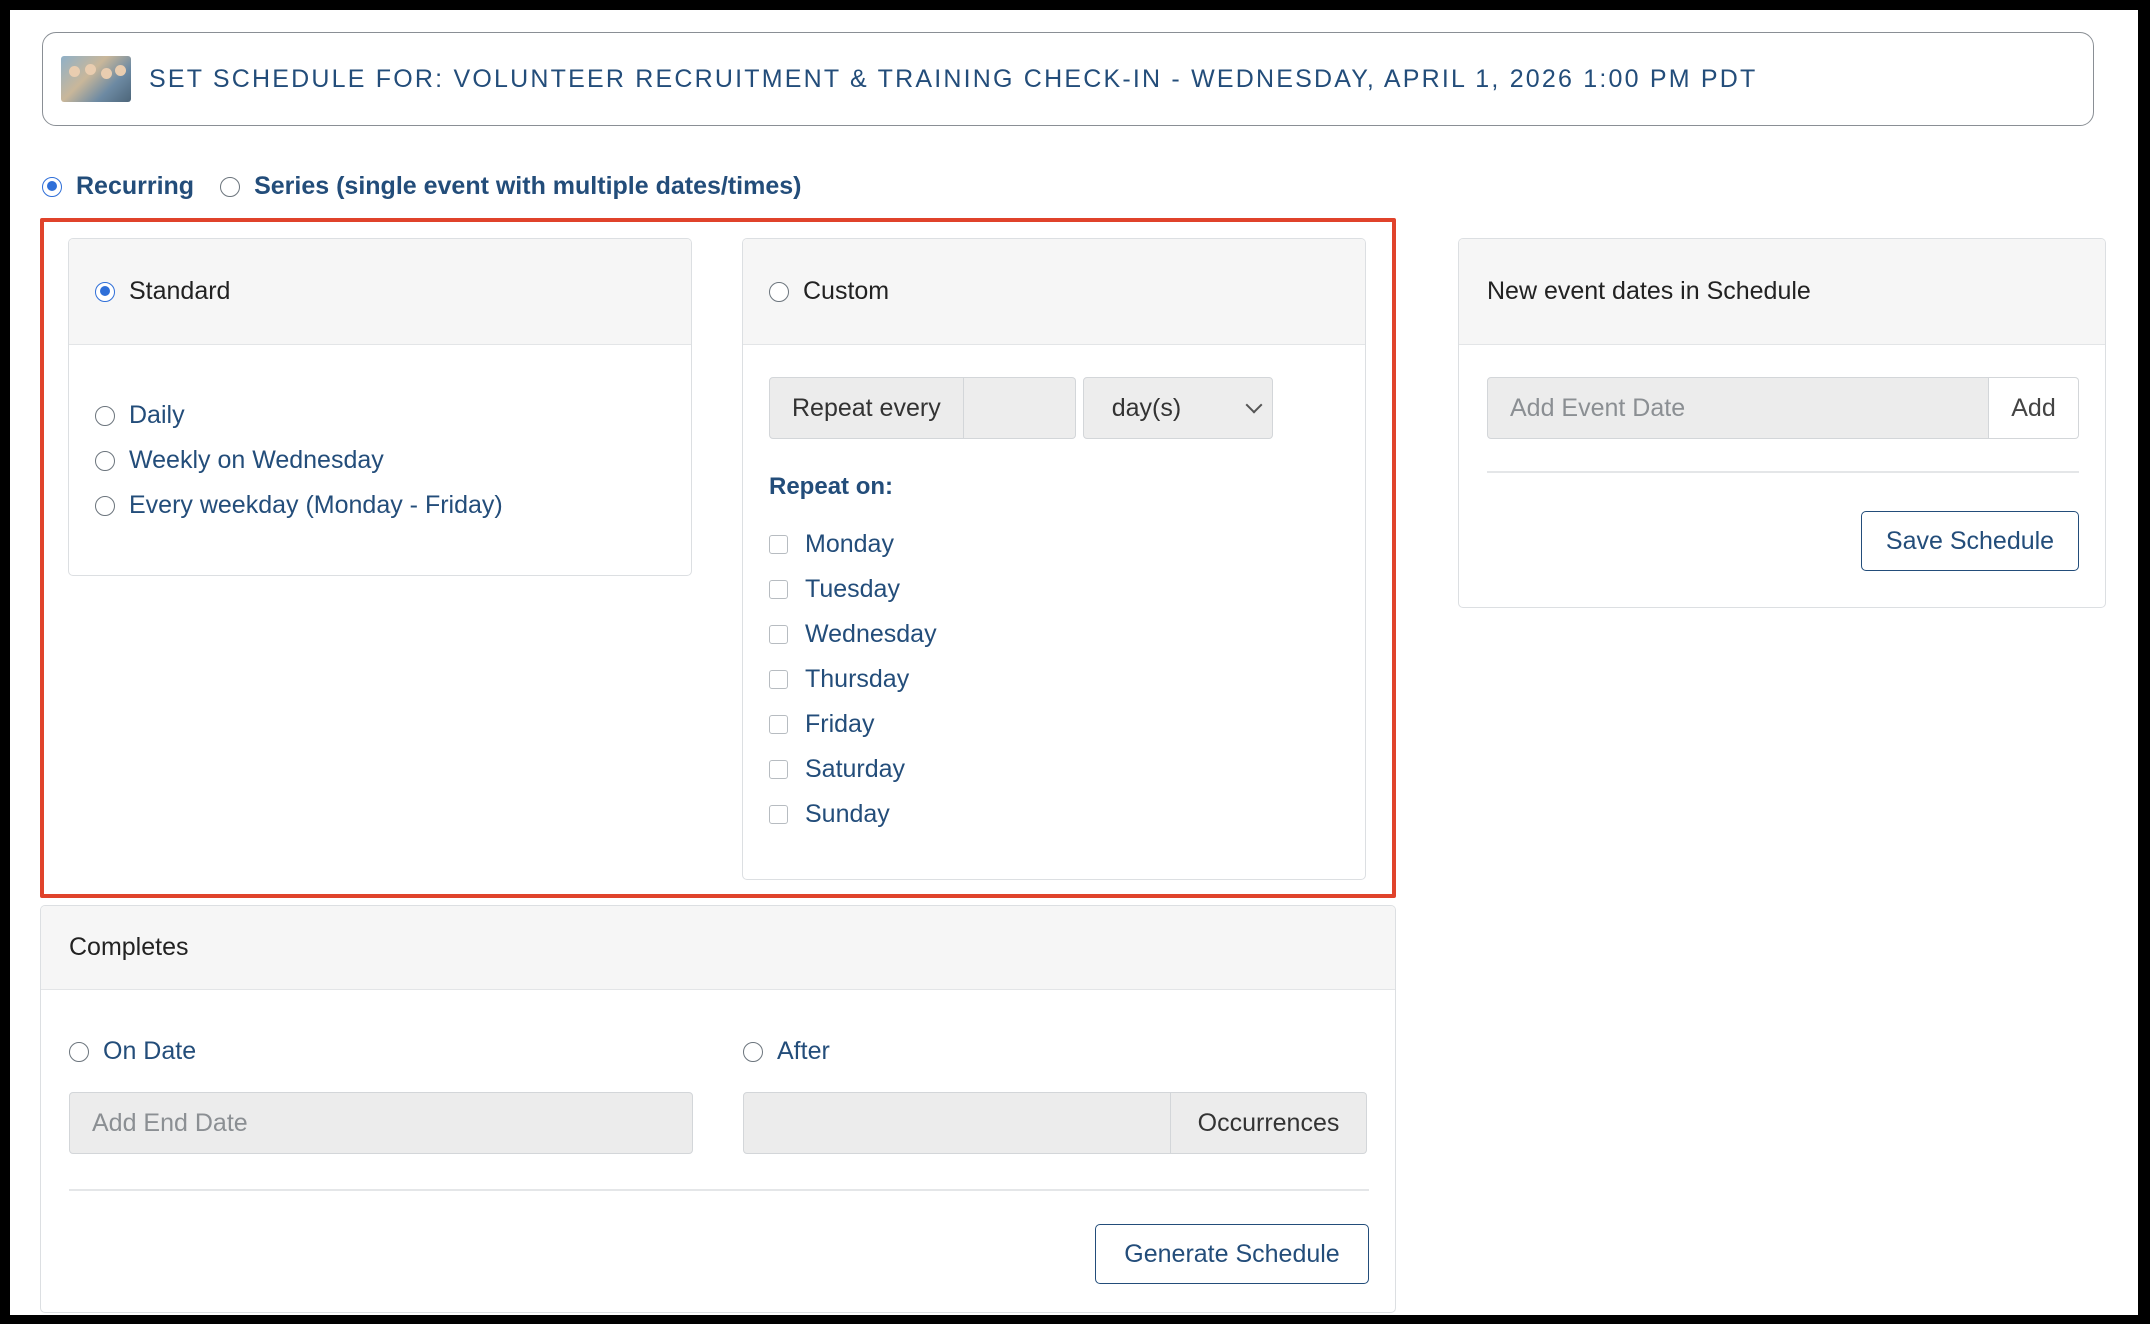  I want to click on on-date-radio, so click(79, 1051).